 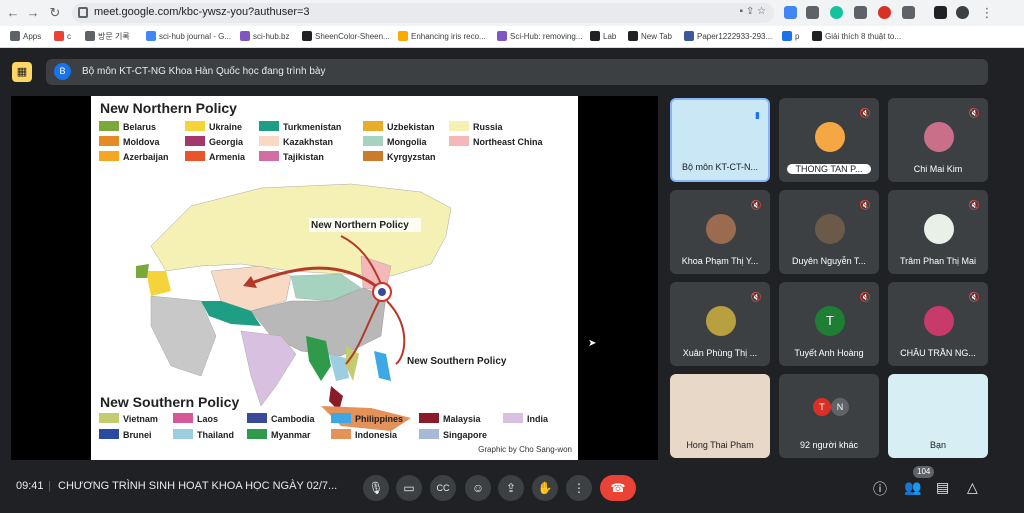 I want to click on forward-icon: →, so click(x=33, y=13).